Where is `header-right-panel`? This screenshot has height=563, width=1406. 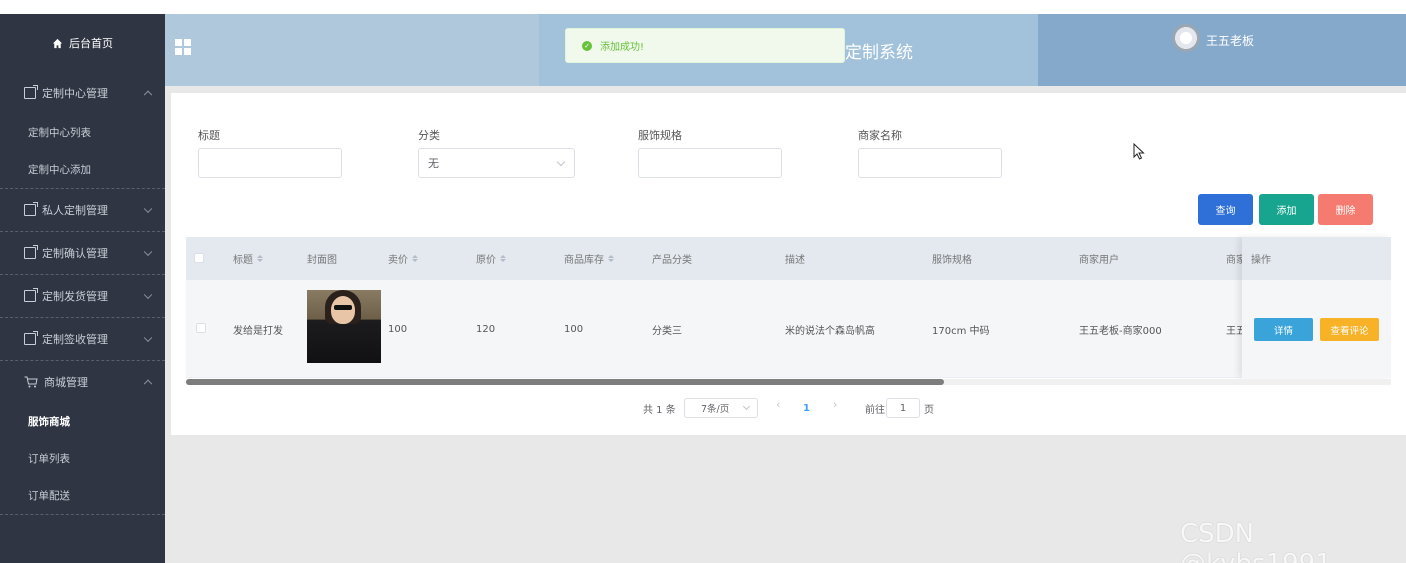 header-right-panel is located at coordinates (1222, 50).